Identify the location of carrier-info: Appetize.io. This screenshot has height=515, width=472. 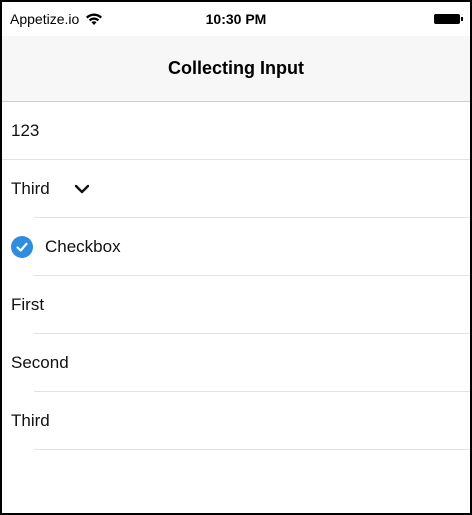
(56, 19).